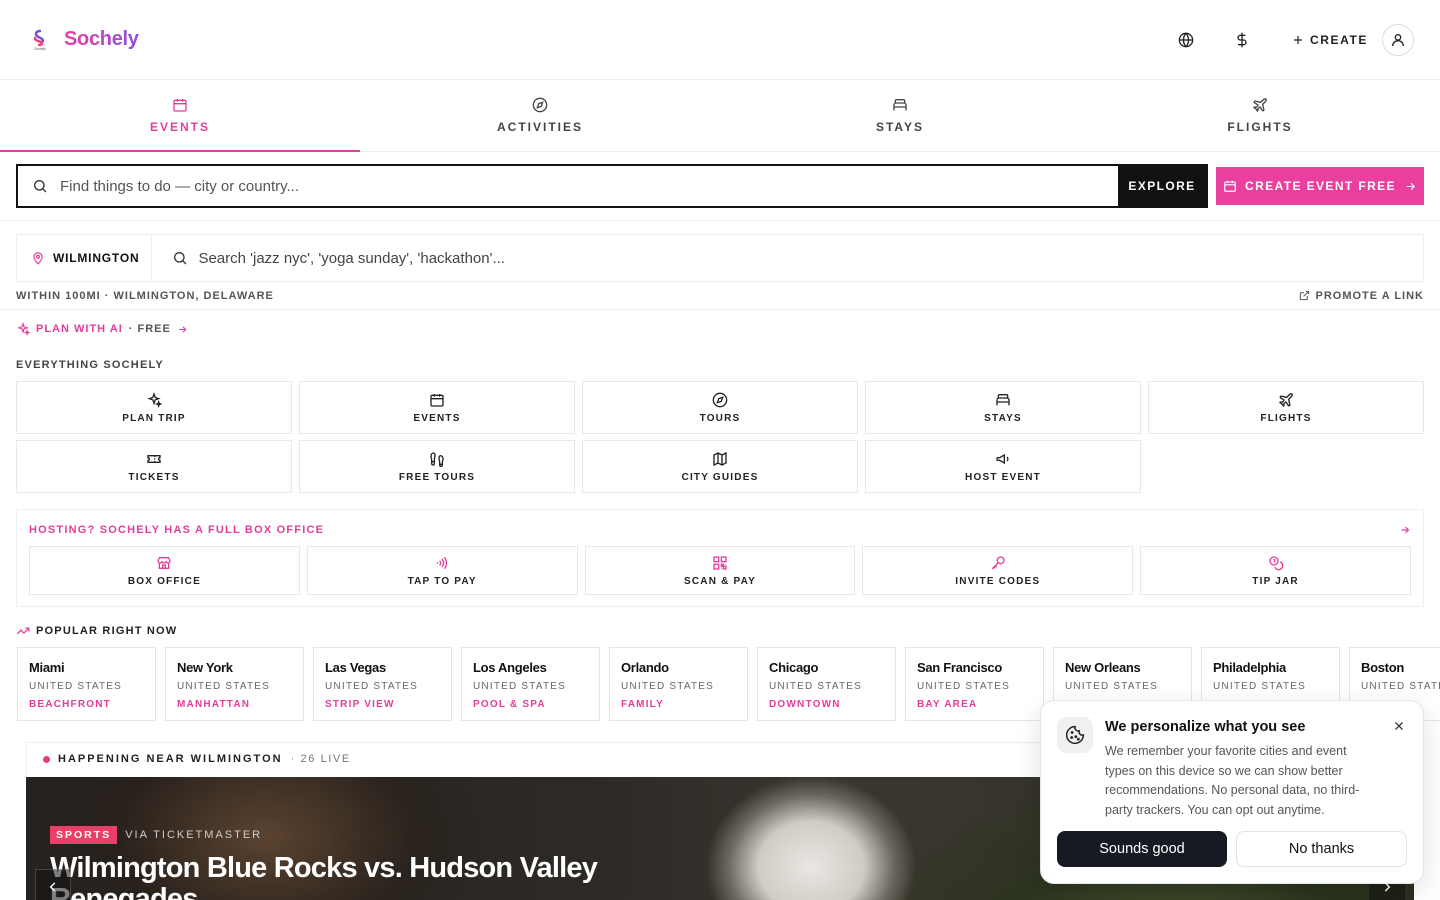  What do you see at coordinates (1003, 407) in the screenshot?
I see `service-stays: STAYS` at bounding box center [1003, 407].